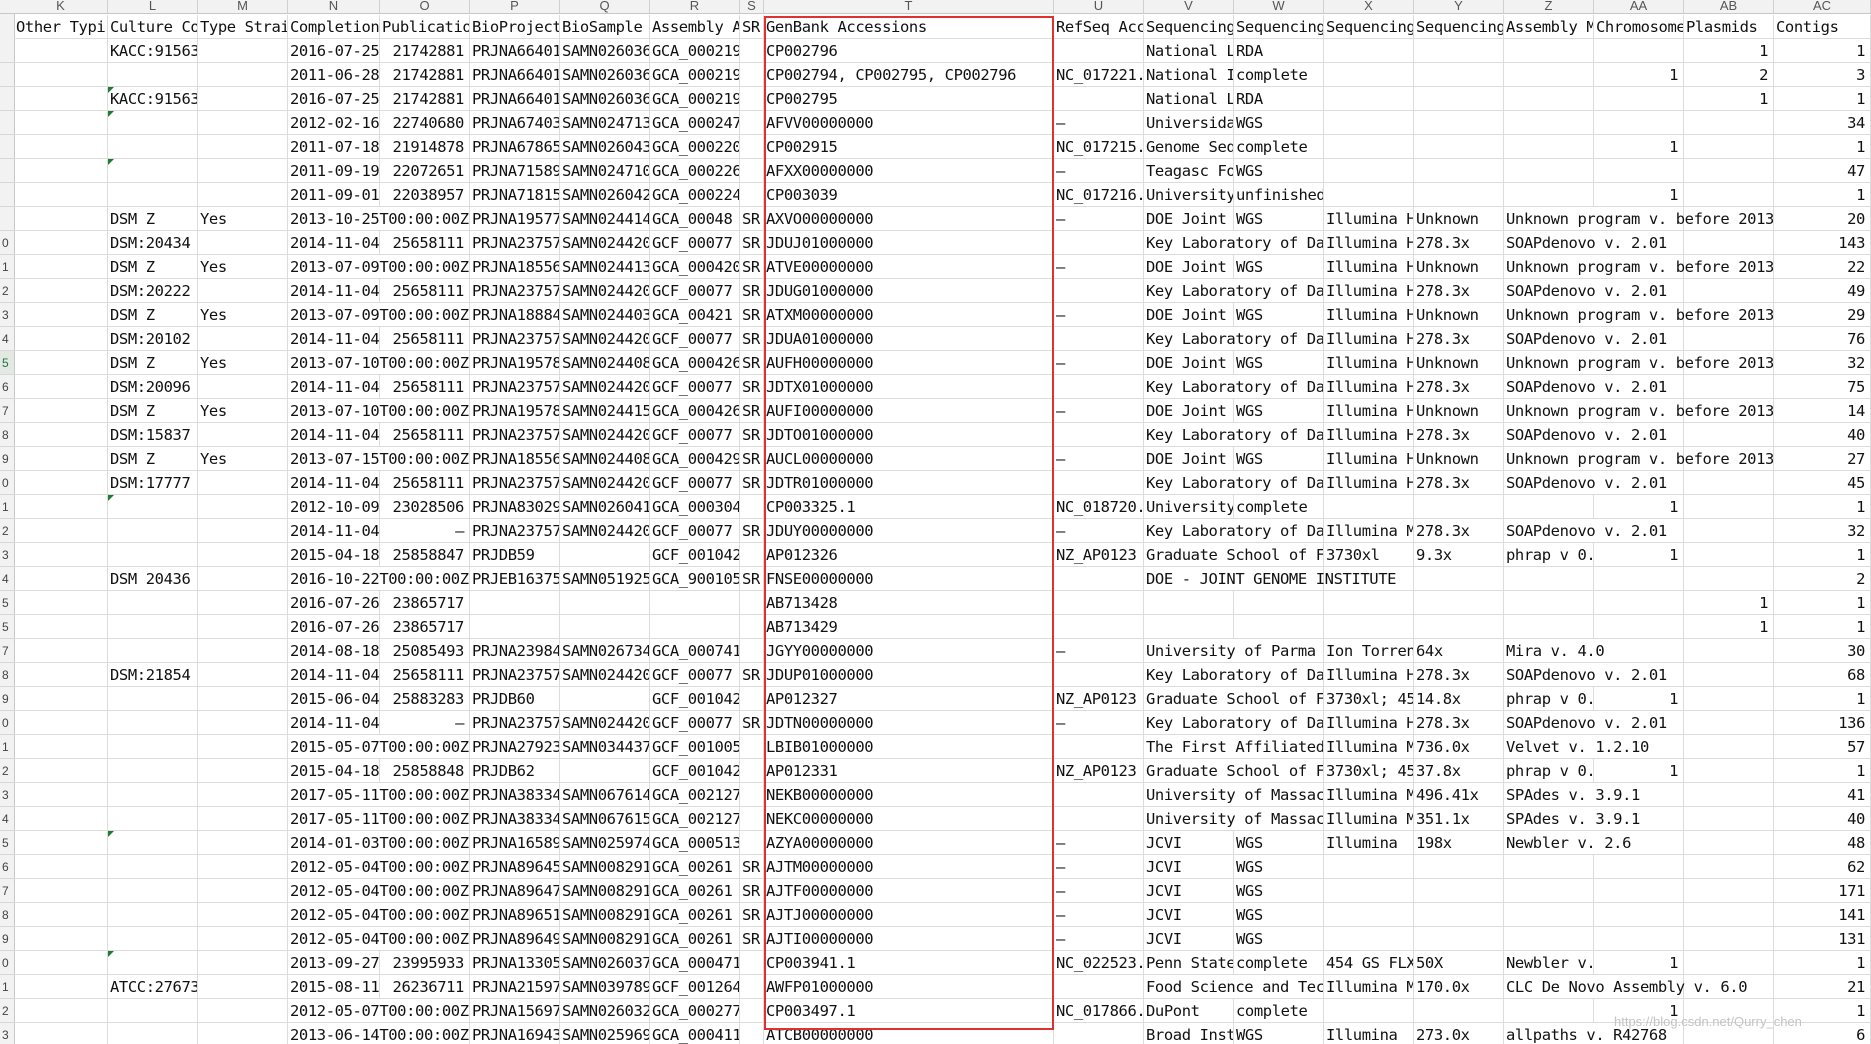 The image size is (1871, 1044). What do you see at coordinates (334, 699) in the screenshot?
I see `cell-n: 2015-06-04` at bounding box center [334, 699].